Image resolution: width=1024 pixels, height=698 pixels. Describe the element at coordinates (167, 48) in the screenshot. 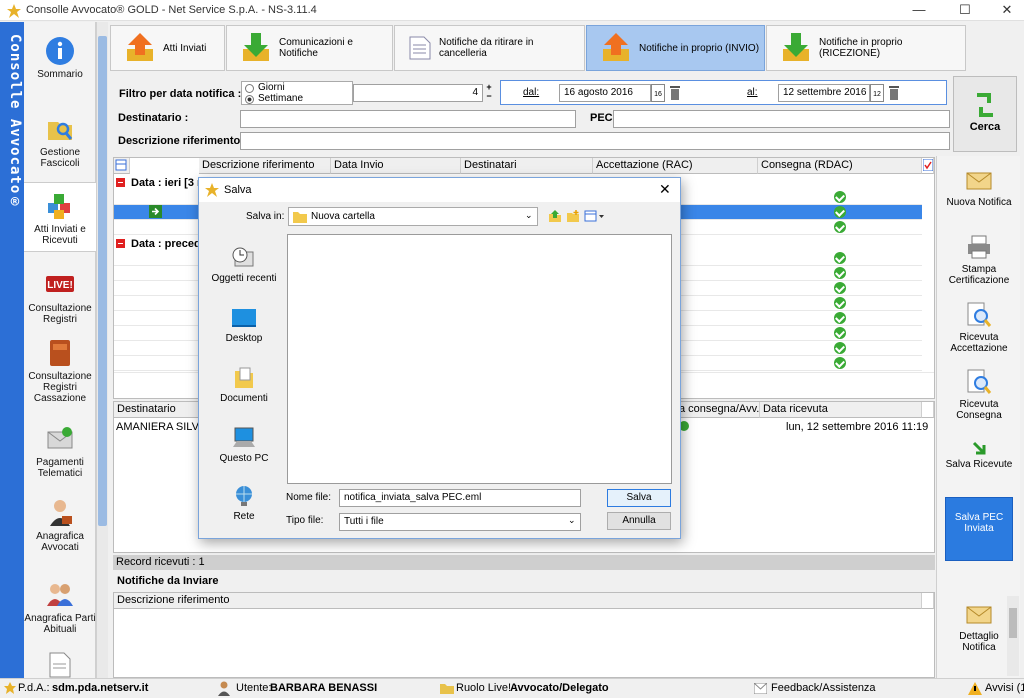

I see `tab-atti-inviati: Atti Inviati` at that location.